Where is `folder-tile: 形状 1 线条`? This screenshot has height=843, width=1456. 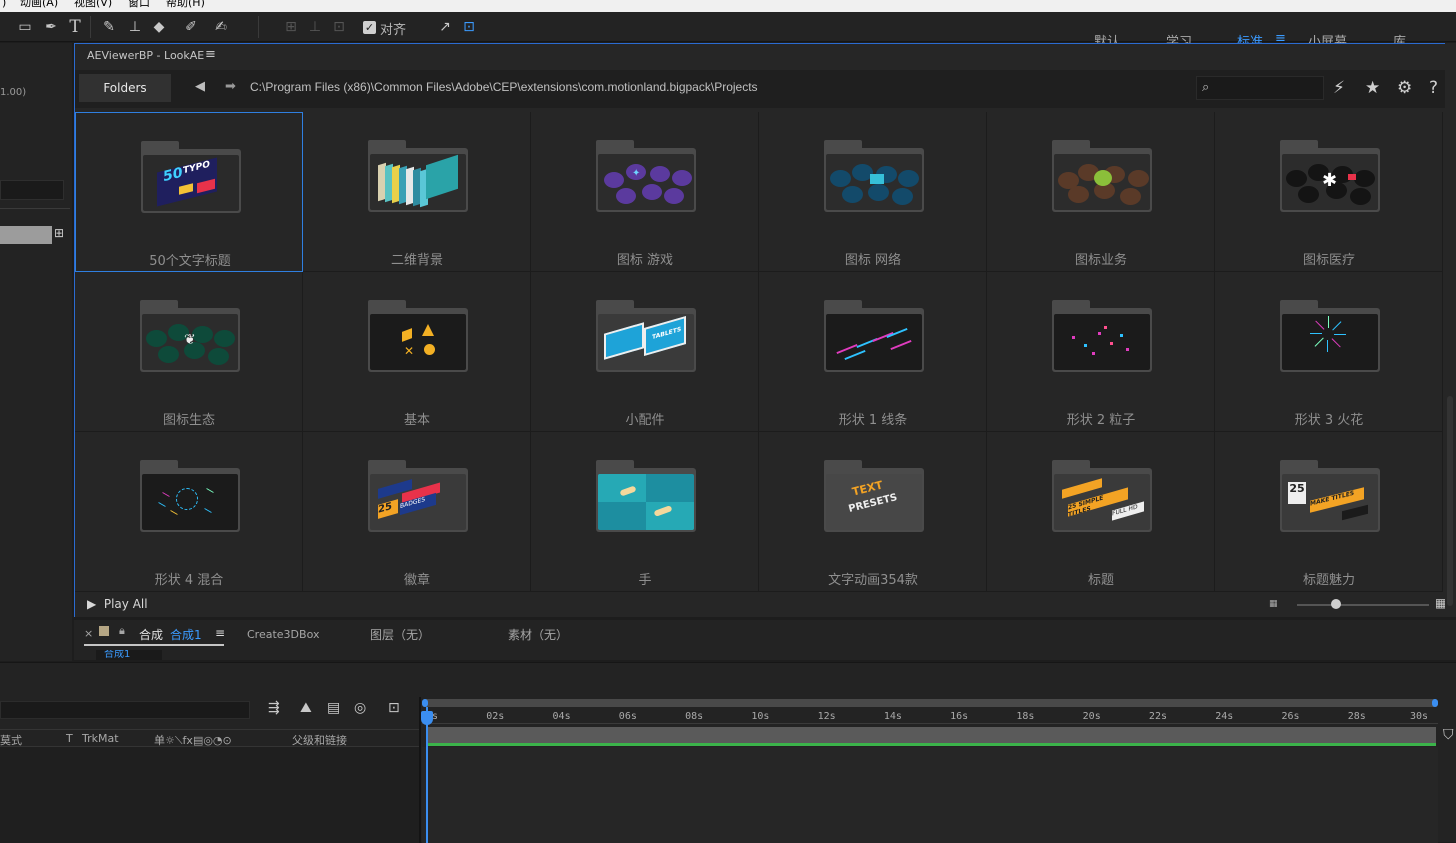 folder-tile: 形状 1 线条 is located at coordinates (873, 352).